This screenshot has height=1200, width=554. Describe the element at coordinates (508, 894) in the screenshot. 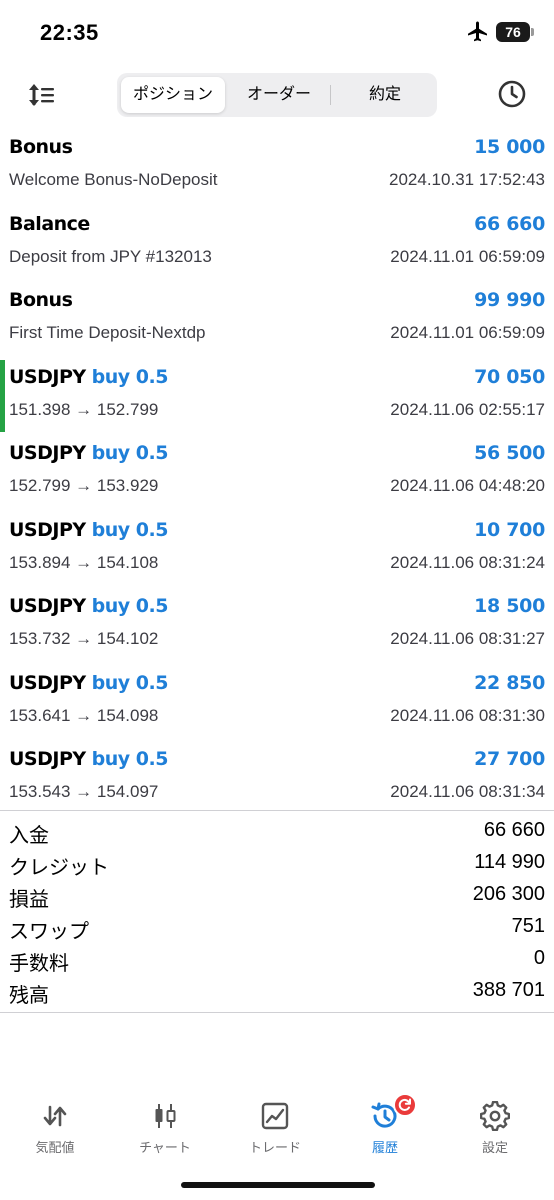

I see `summary-value: 206 300` at that location.